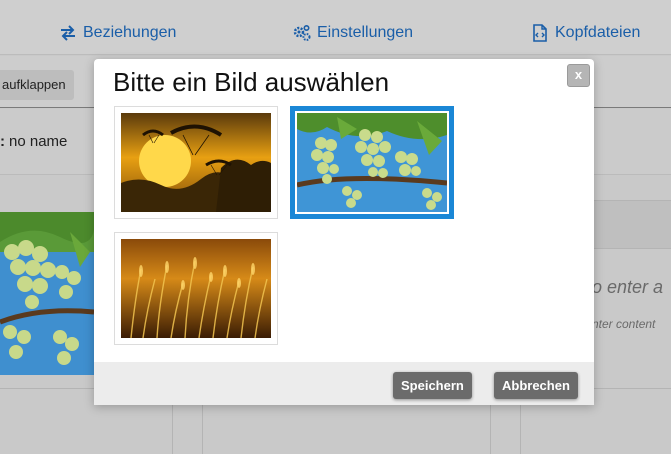 The height and width of the screenshot is (454, 671). Describe the element at coordinates (47, 293) in the screenshot. I see `background-grapes-image` at that location.